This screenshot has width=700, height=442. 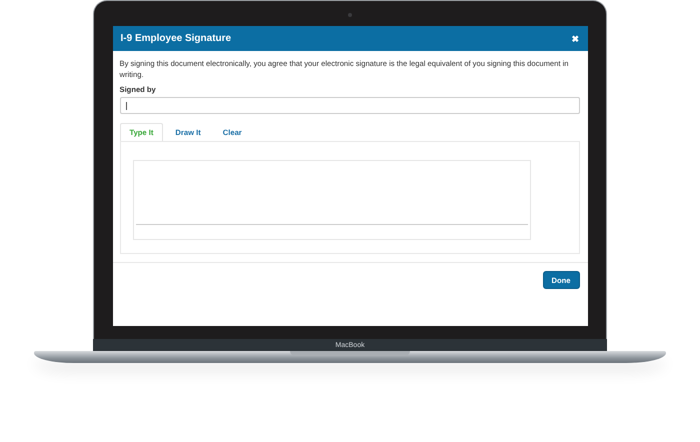 I want to click on signed-by-field, so click(x=350, y=105).